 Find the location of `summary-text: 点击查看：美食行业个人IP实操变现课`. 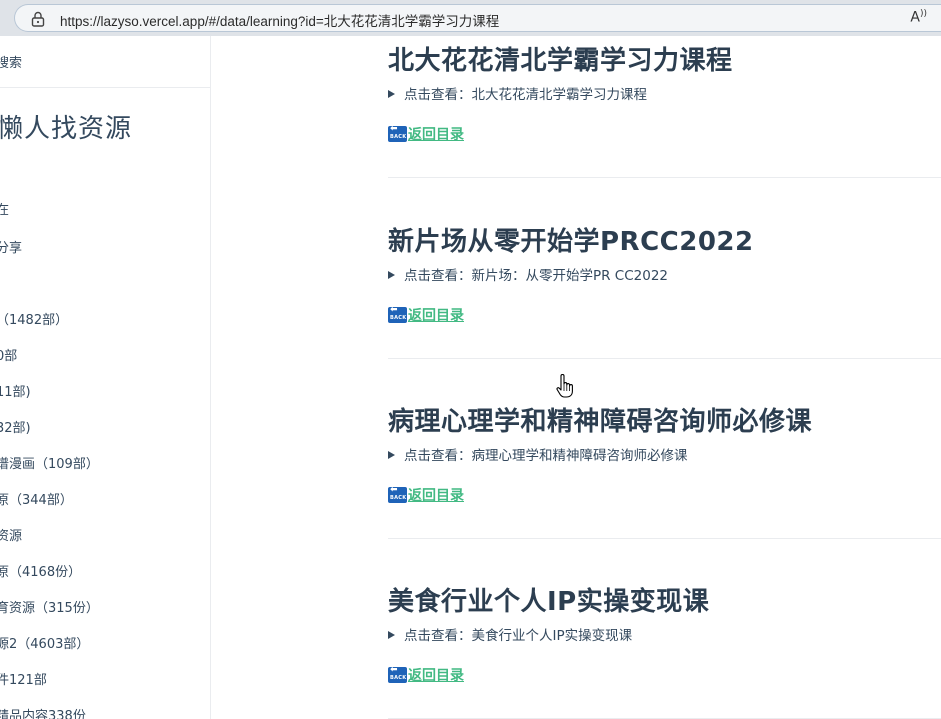

summary-text: 点击查看：美食行业个人IP实操变现课 is located at coordinates (518, 636).